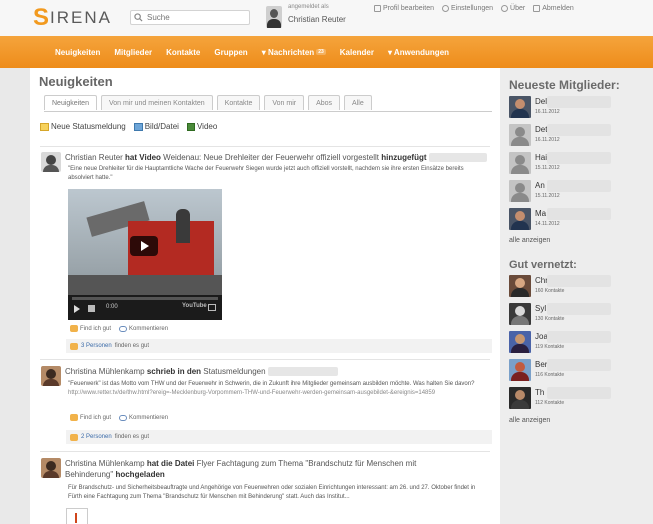  I want to click on search-input, so click(197, 17).